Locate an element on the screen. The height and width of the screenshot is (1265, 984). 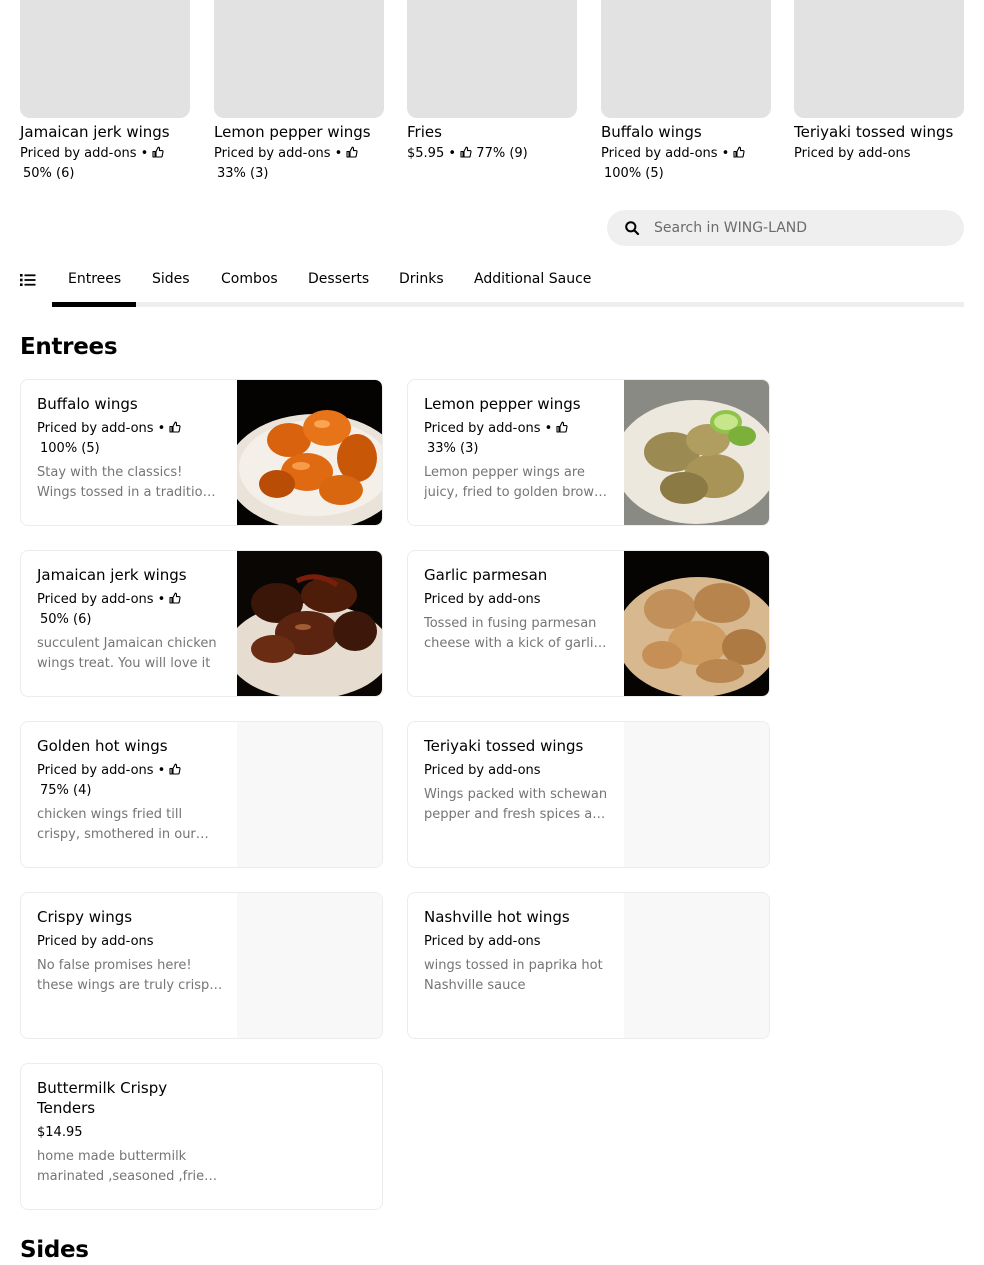
tab-track is located at coordinates (508, 304).